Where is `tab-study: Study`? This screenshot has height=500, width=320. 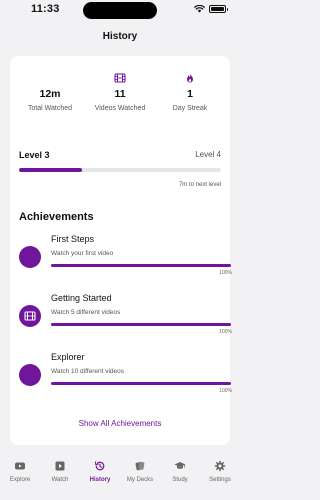
tab-study: Study is located at coordinates (180, 479).